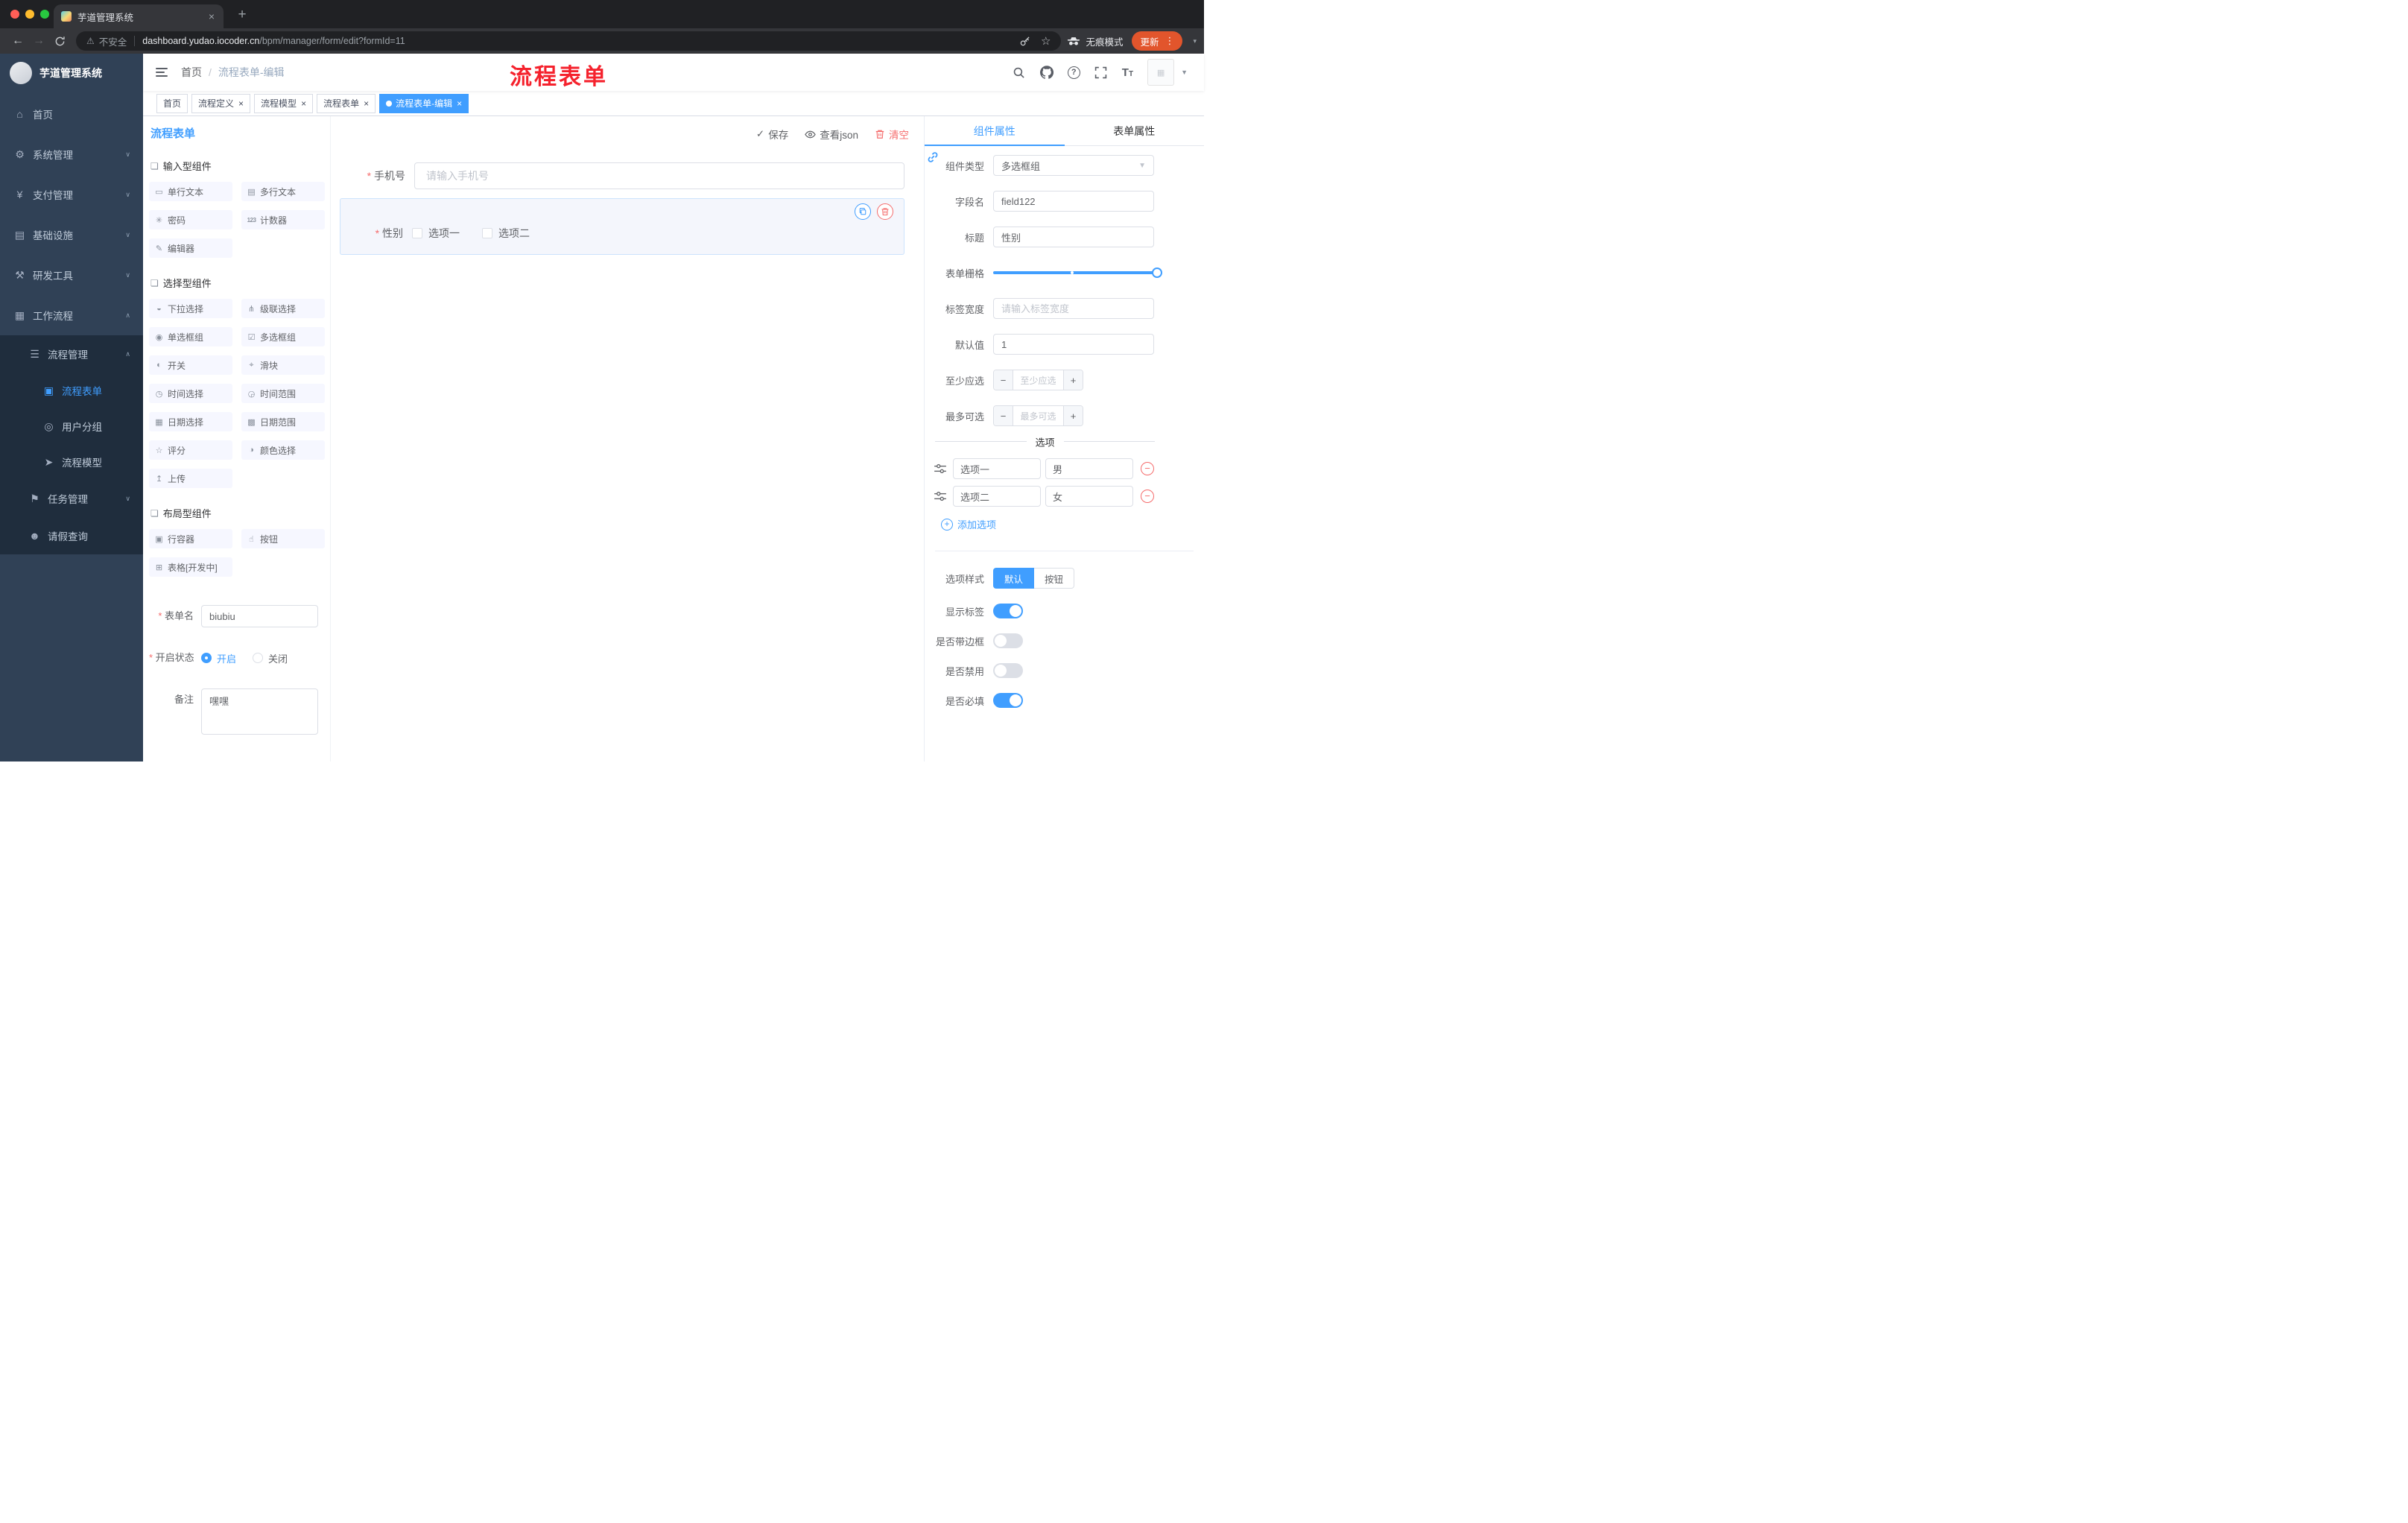 This screenshot has width=2408, height=1523. I want to click on github-icon, so click(1046, 72).